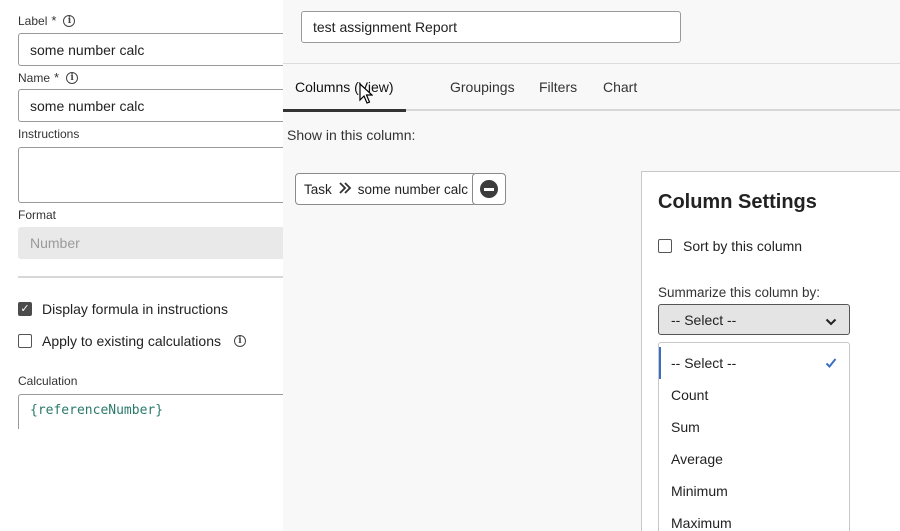 The width and height of the screenshot is (900, 531). I want to click on name-input: some number calc, so click(150, 105).